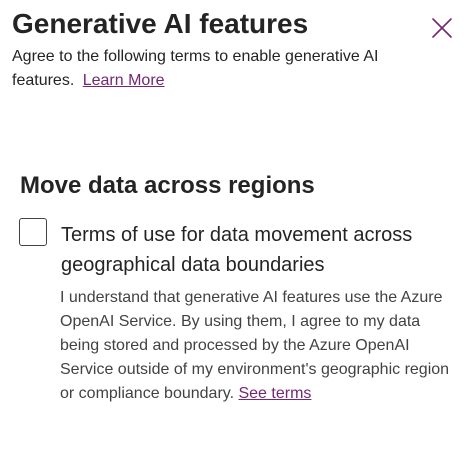  Describe the element at coordinates (274, 393) in the screenshot. I see `see-terms-link: See terms` at that location.